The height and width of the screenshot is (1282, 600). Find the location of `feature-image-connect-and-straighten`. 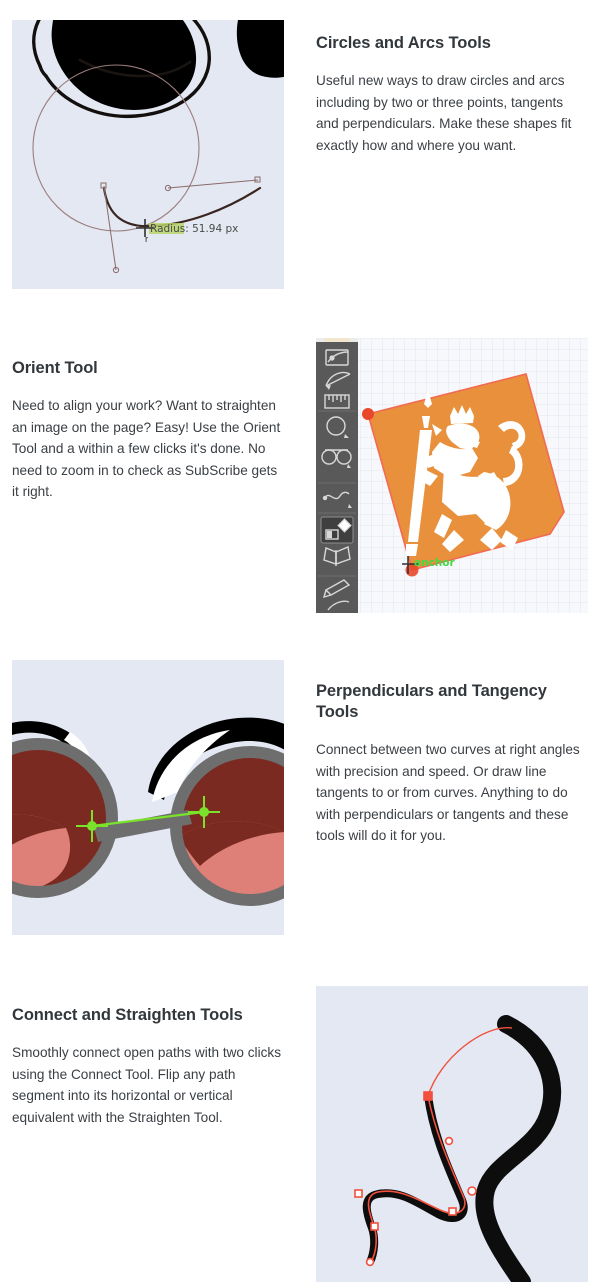

feature-image-connect-and-straighten is located at coordinates (452, 1134).